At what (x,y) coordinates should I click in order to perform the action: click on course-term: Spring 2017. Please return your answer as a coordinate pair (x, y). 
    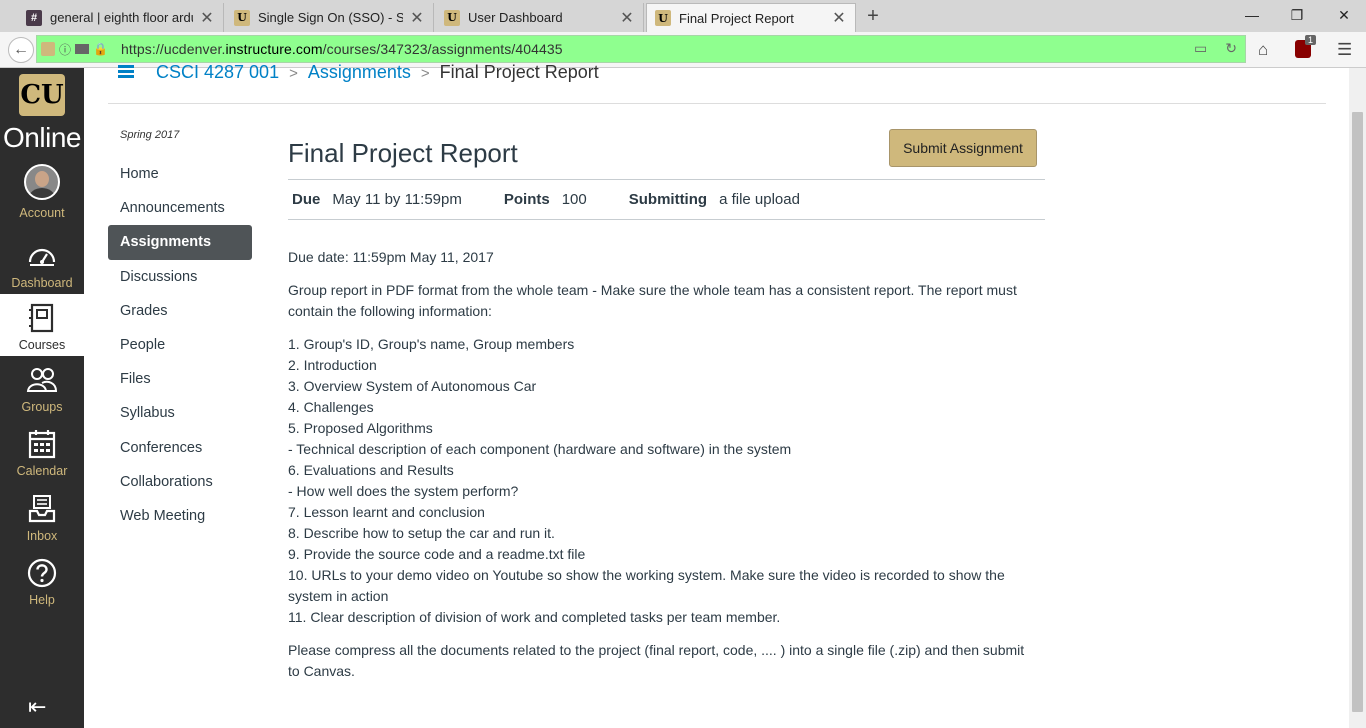
    Looking at the image, I should click on (150, 135).